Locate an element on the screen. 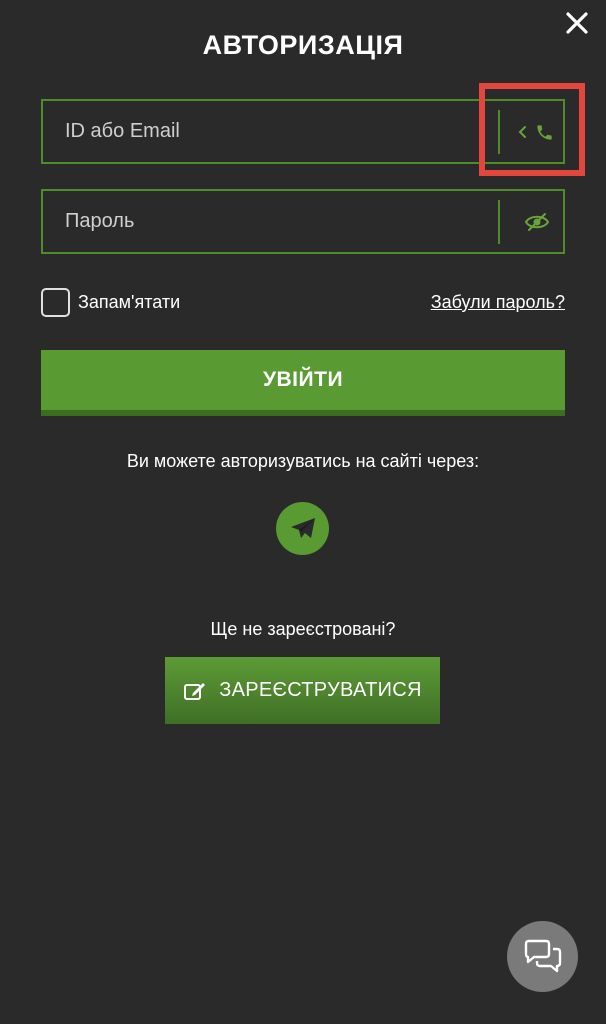 The height and width of the screenshot is (1024, 606). not-registered-text: Ще не зареєстровані? is located at coordinates (303, 629).